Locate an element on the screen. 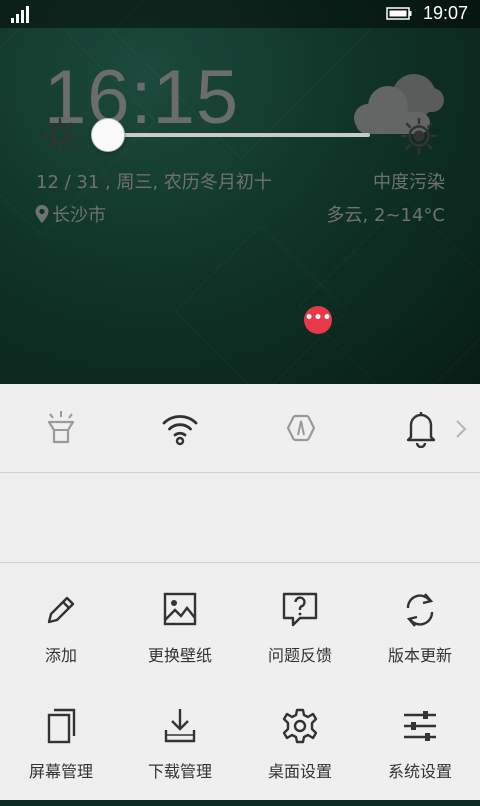  download-icon is located at coordinates (180, 726).